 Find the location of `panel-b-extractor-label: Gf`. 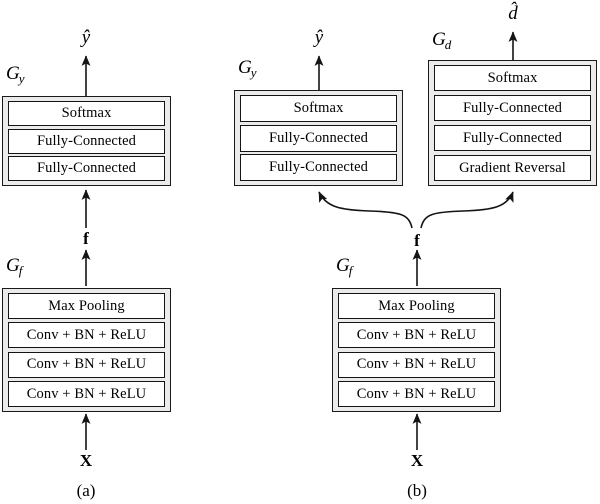

panel-b-extractor-label: Gf is located at coordinates (344, 266).